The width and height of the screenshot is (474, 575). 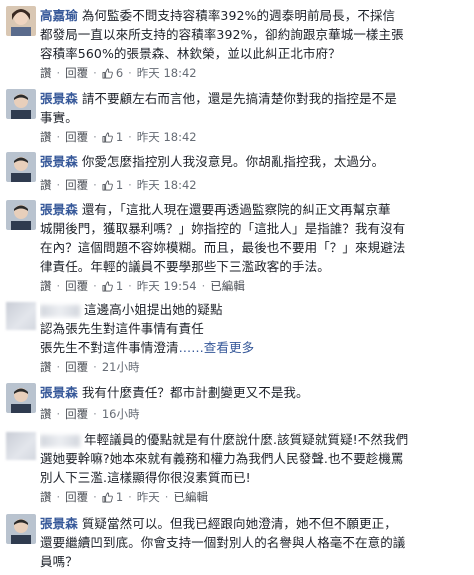 What do you see at coordinates (174, 392) in the screenshot?
I see `comment-text: 張景森 我有什麼責任？都市計劃變更又不是我。` at bounding box center [174, 392].